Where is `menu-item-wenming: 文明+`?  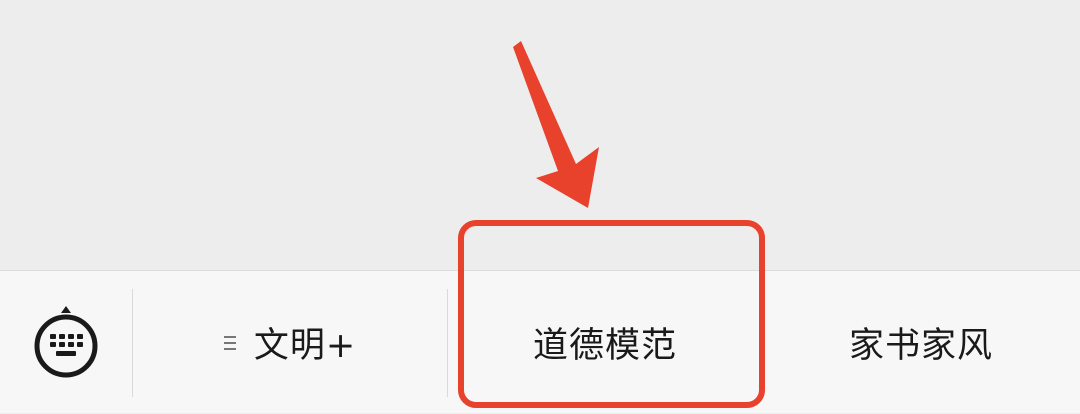
menu-item-wenming: 文明+ is located at coordinates (290, 342).